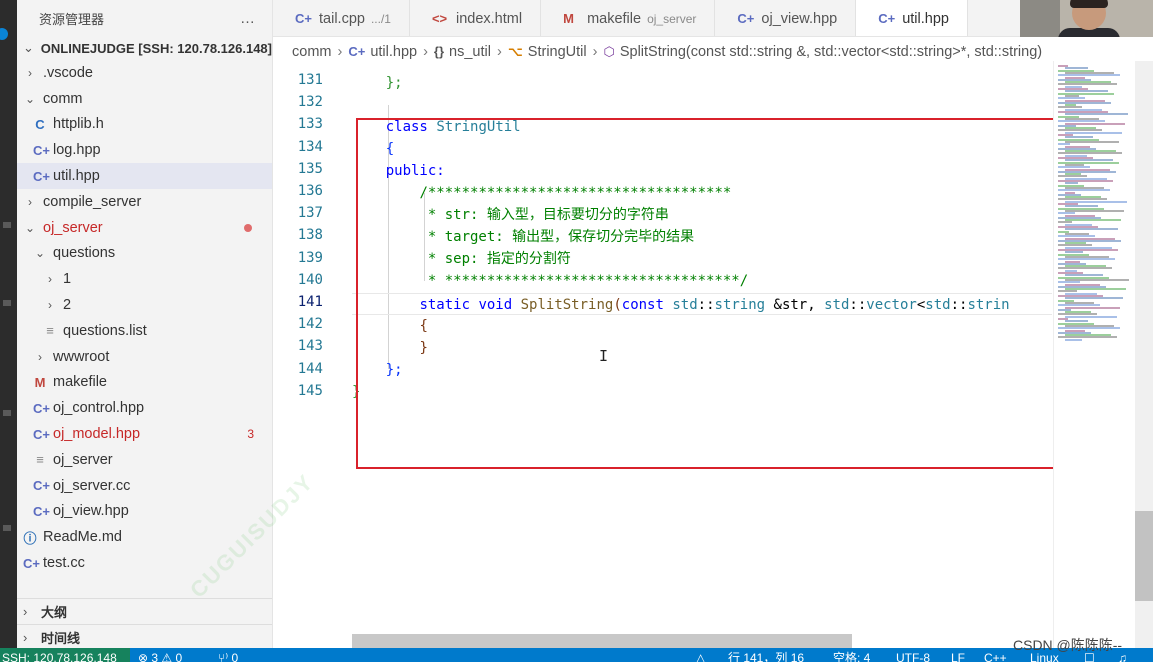 The height and width of the screenshot is (662, 1153). I want to click on tab-label: index.html, so click(489, 18).